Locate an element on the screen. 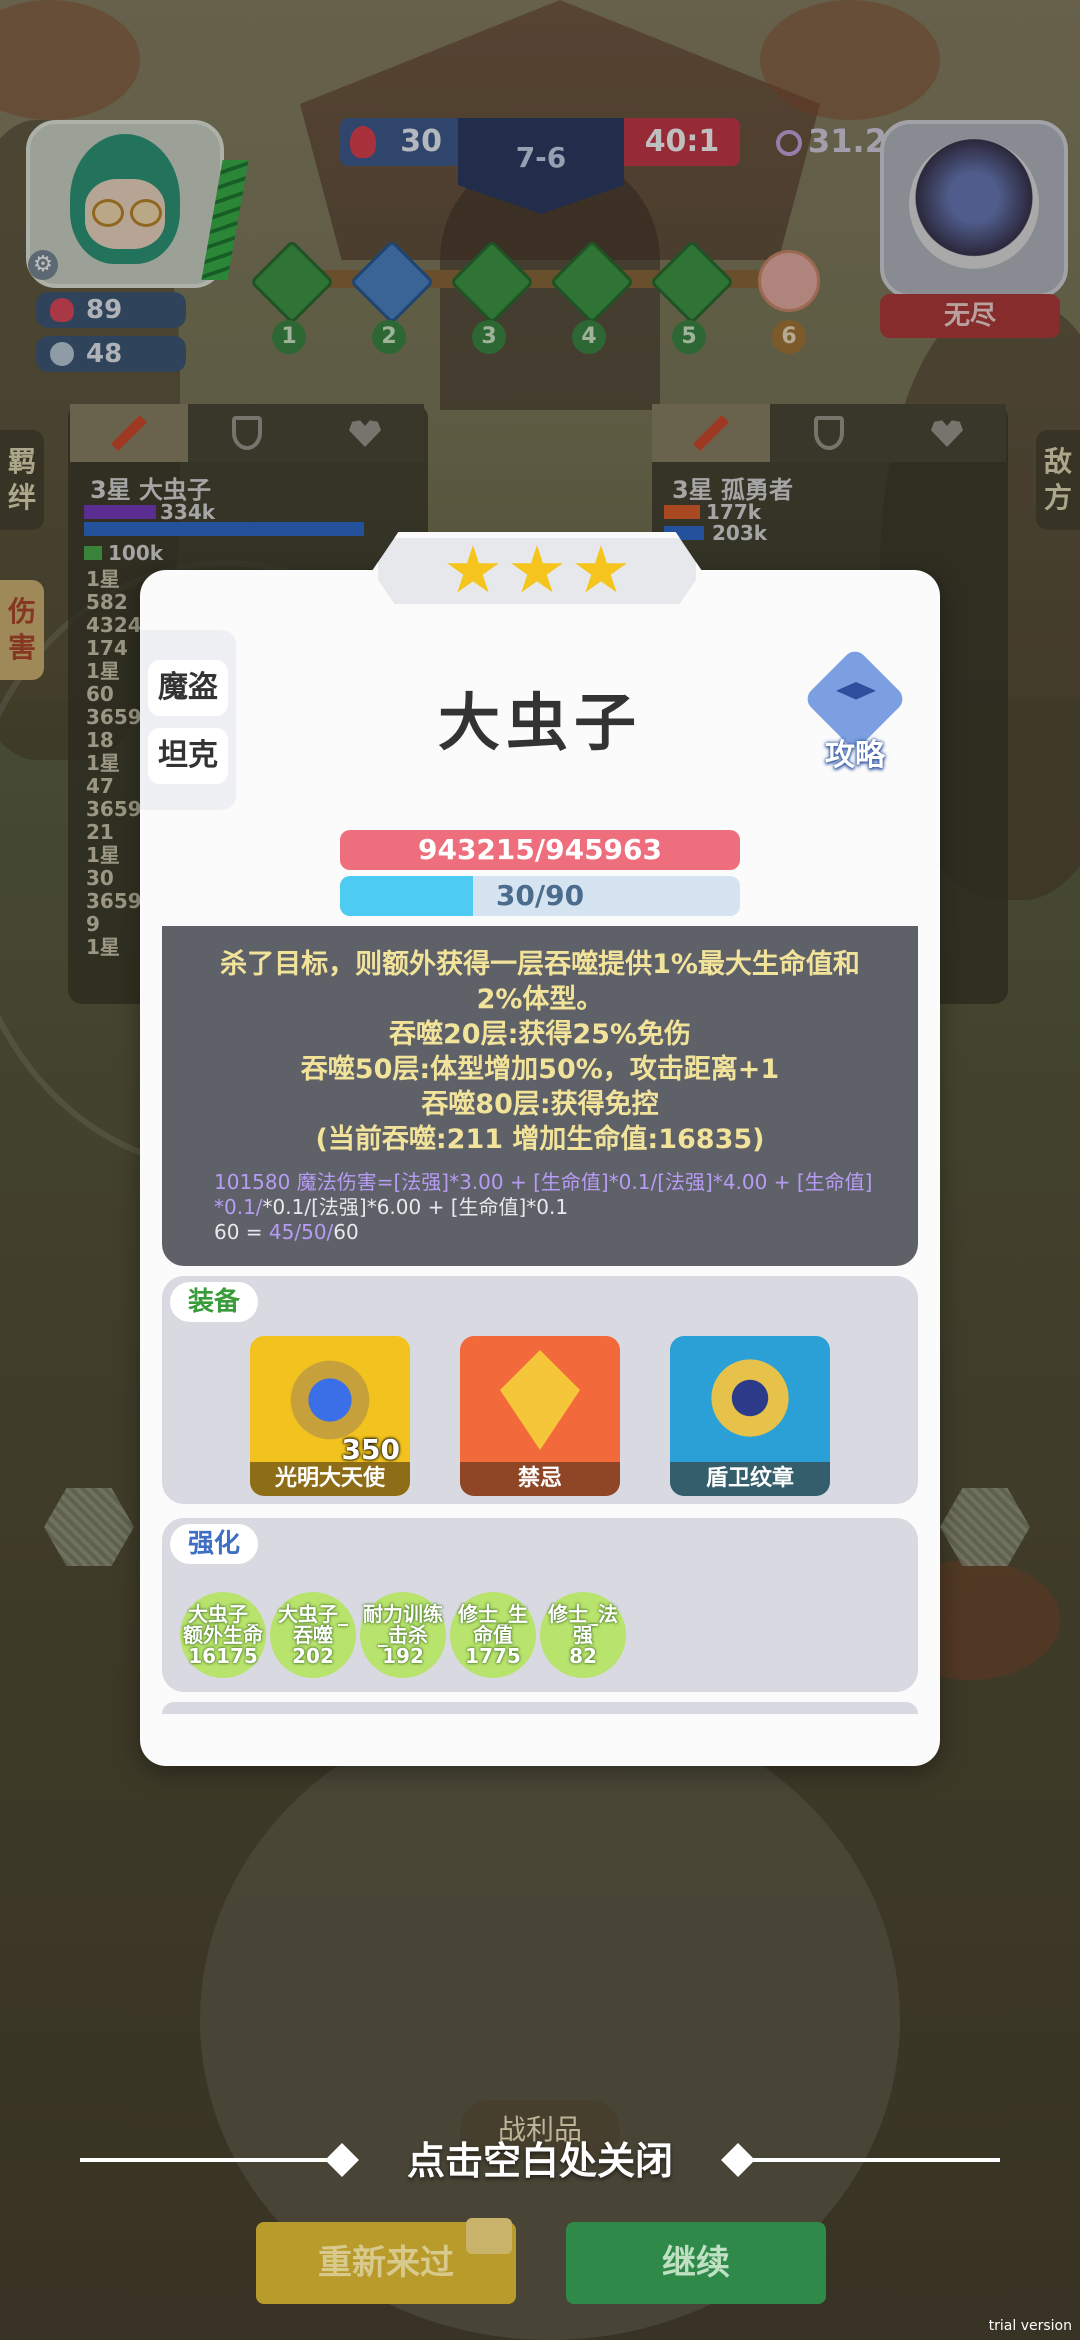 The width and height of the screenshot is (1080, 2340). buff-chip: 大虫子_ 额外生命 16175 is located at coordinates (223, 1635).